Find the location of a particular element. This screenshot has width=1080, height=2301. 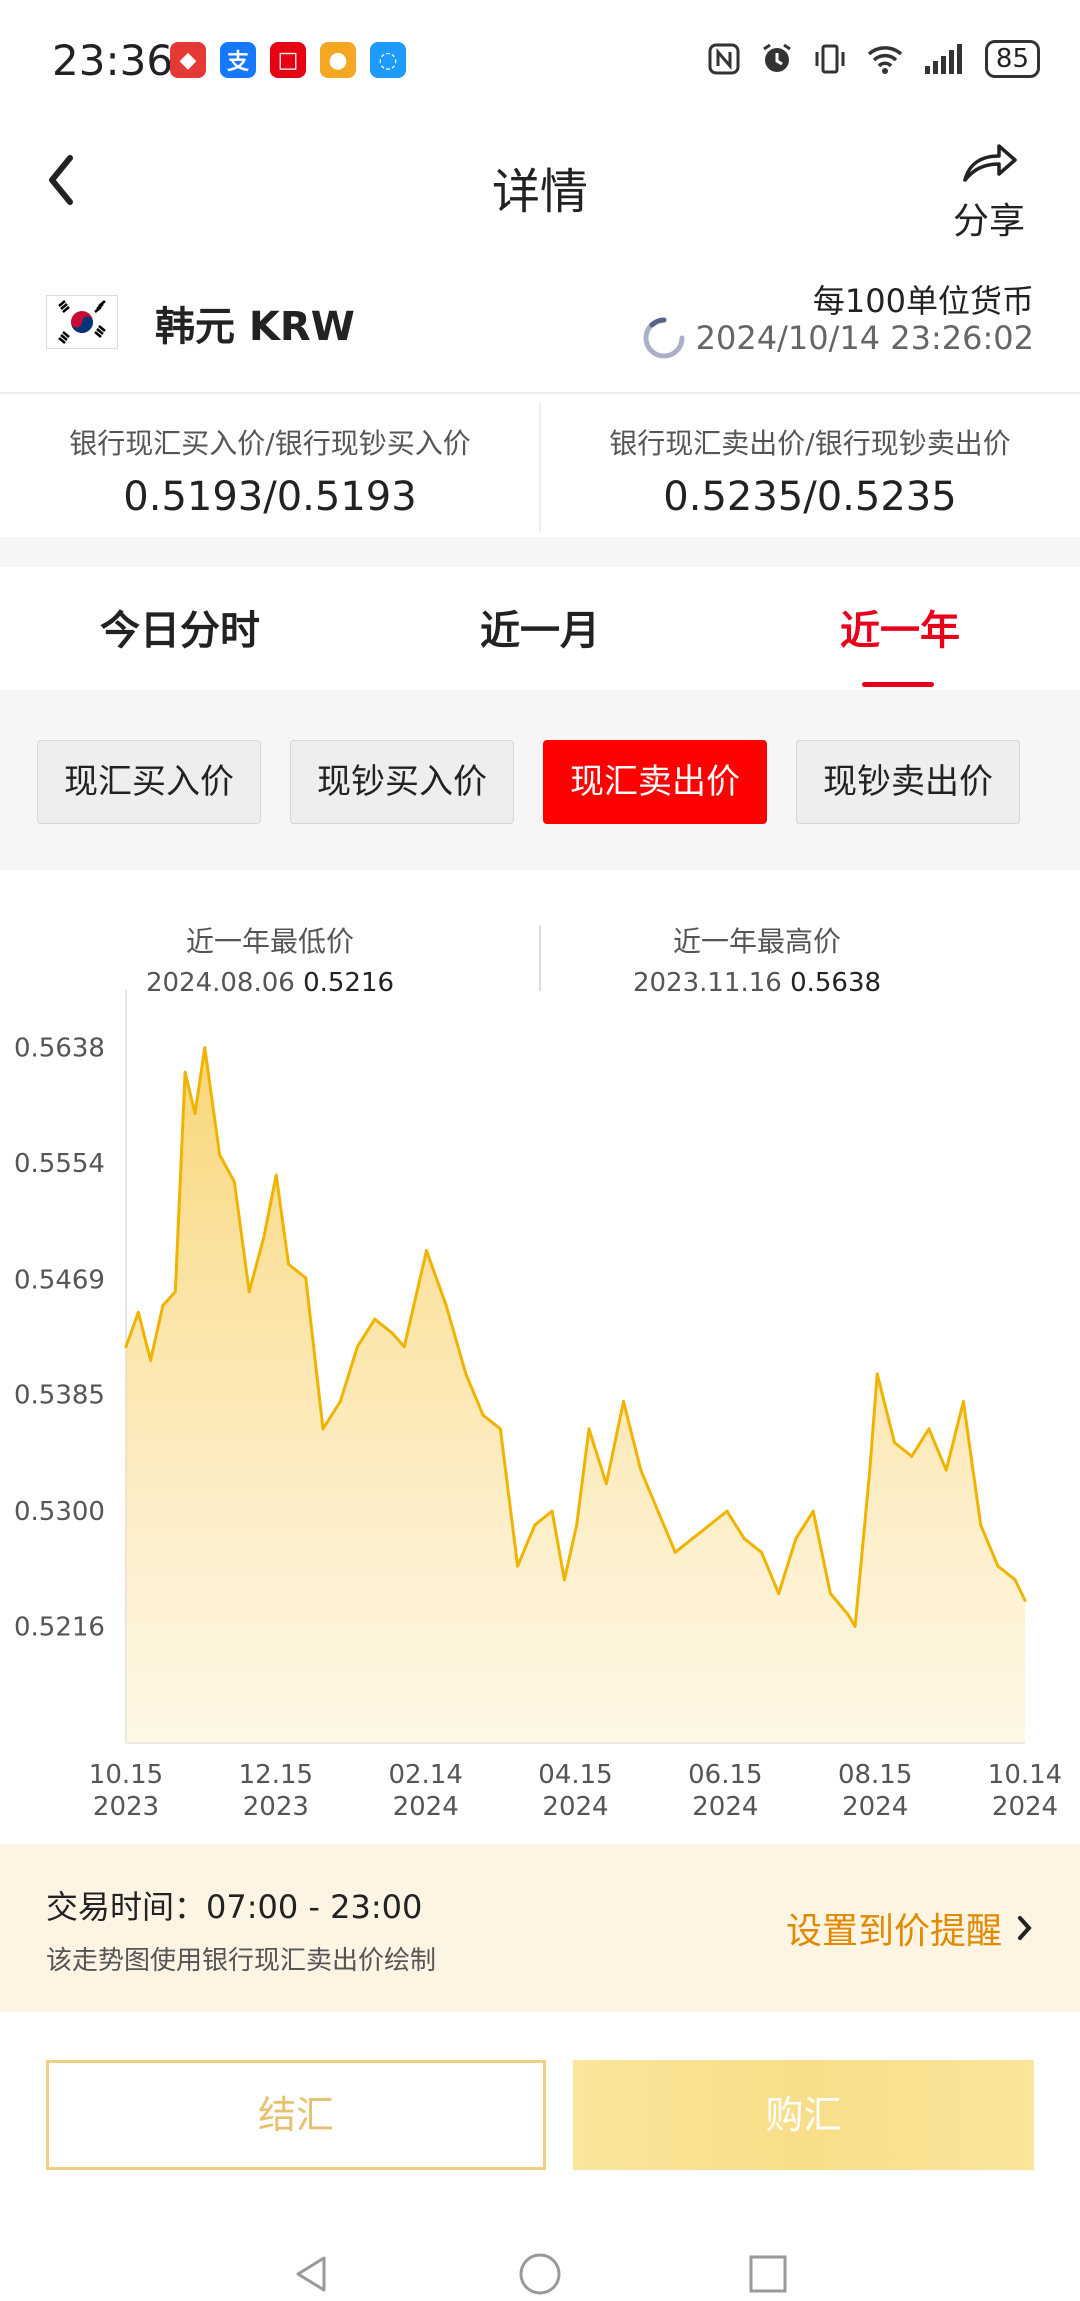

y-tick-label: 0.5638 is located at coordinates (59, 1049).